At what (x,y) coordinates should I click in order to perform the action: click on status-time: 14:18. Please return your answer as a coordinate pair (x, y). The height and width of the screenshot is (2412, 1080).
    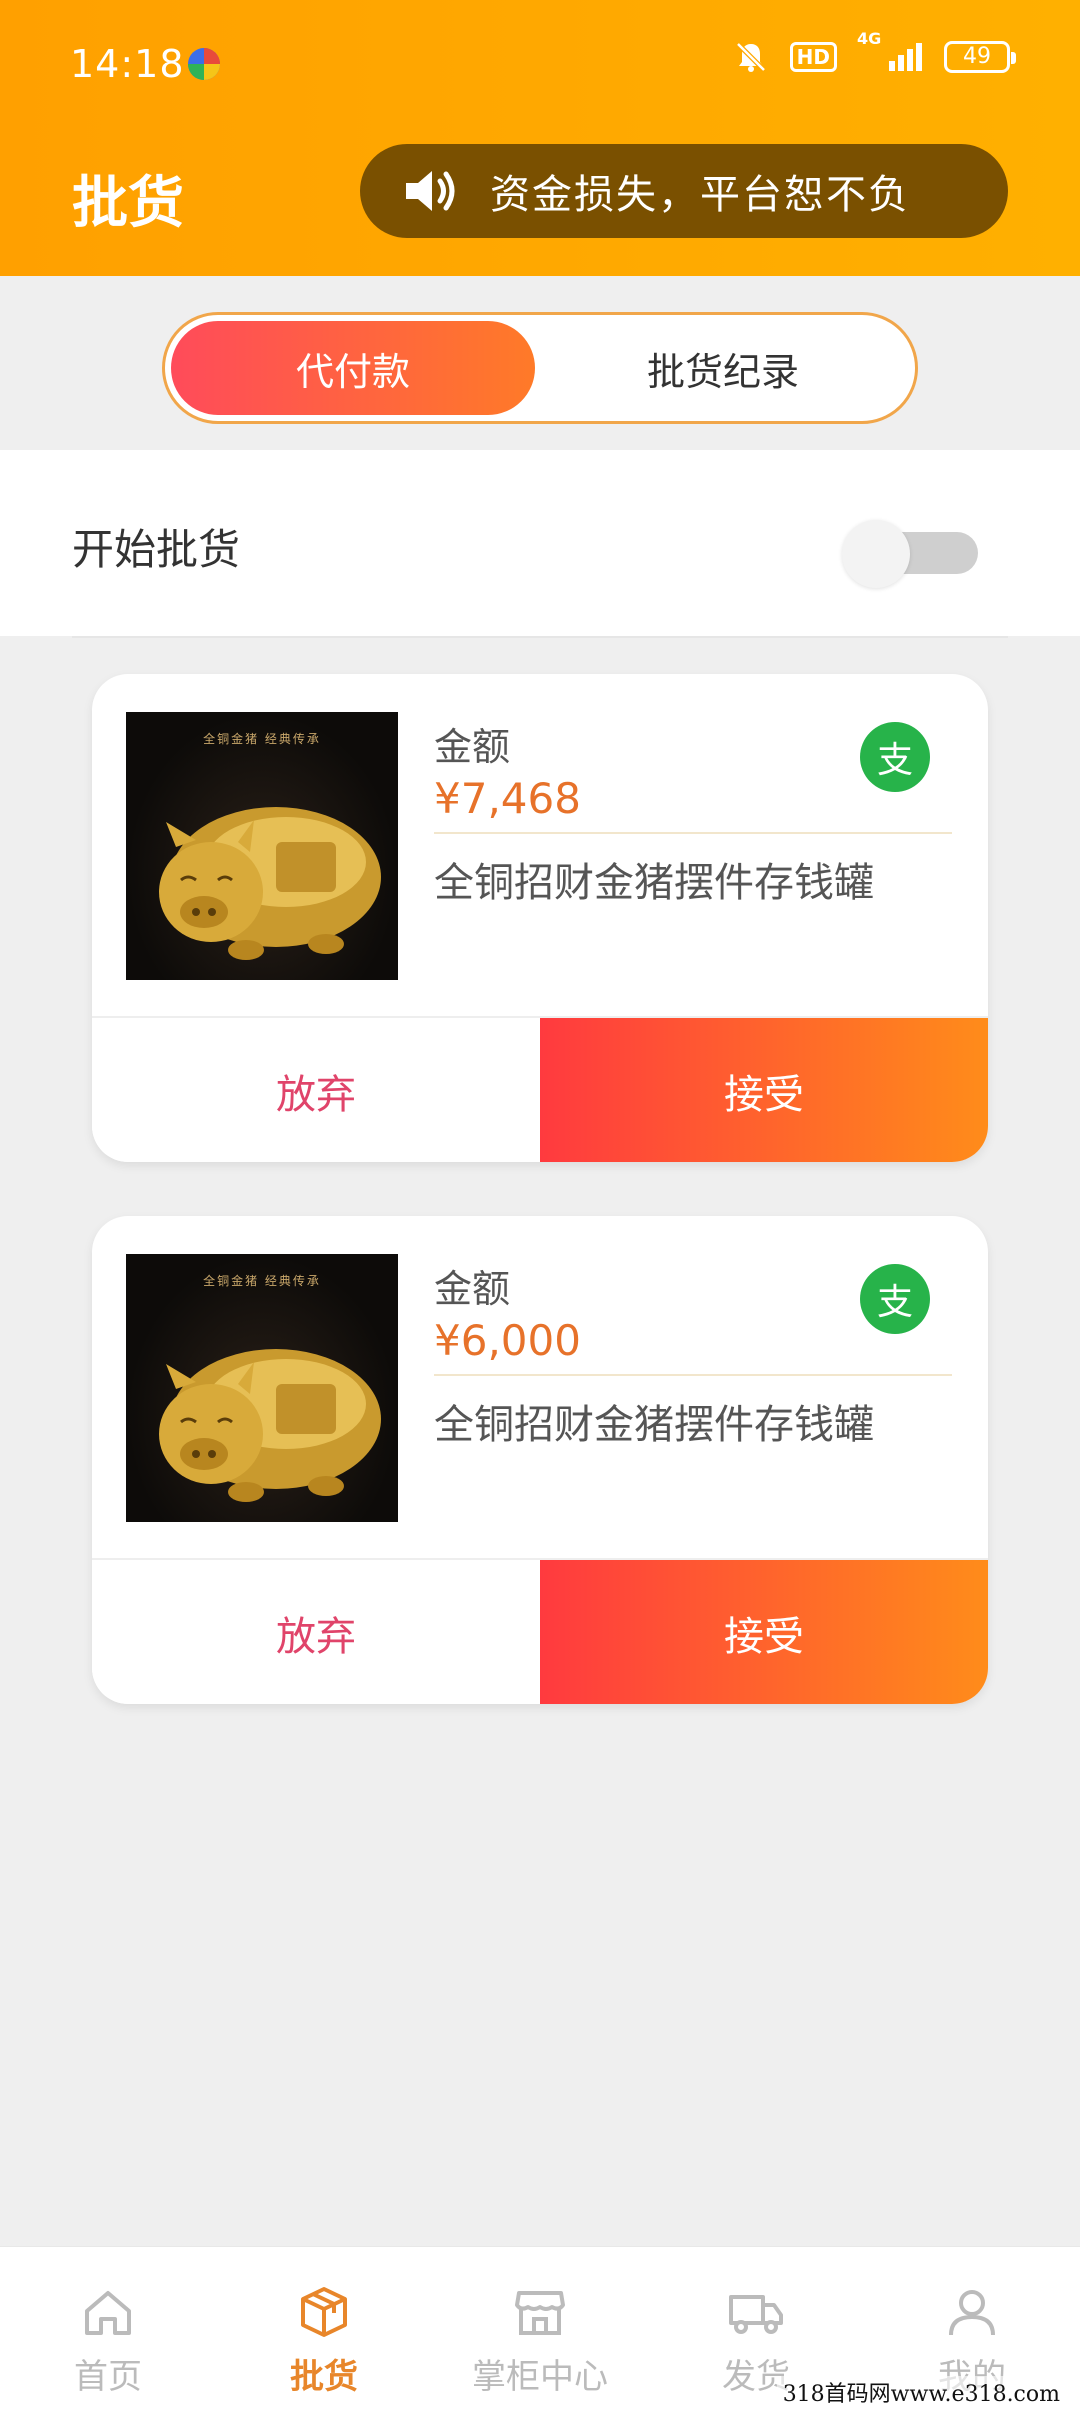
    Looking at the image, I should click on (127, 64).